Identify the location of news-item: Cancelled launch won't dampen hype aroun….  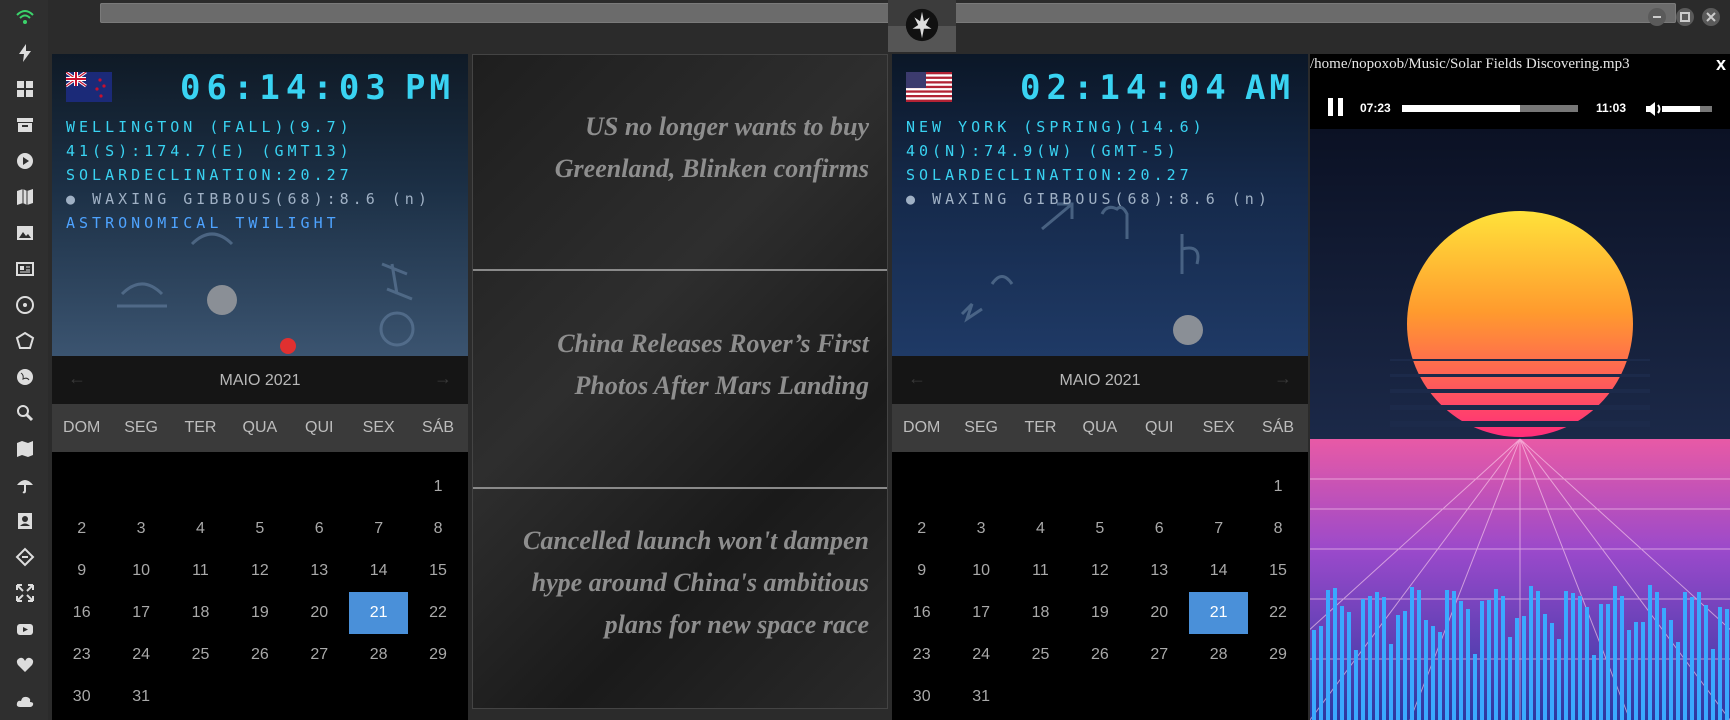
(680, 599).